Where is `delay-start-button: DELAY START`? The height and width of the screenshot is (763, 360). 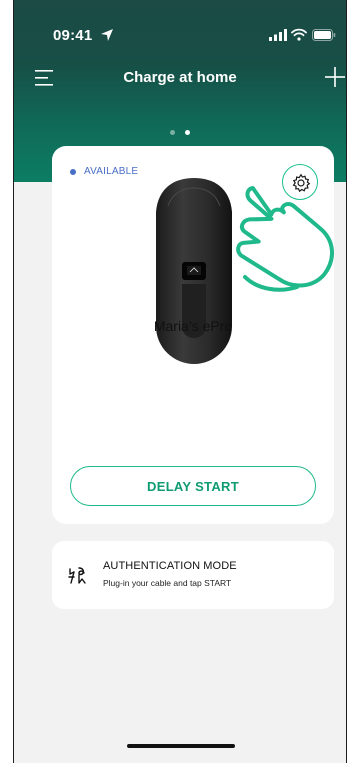 delay-start-button: DELAY START is located at coordinates (193, 486).